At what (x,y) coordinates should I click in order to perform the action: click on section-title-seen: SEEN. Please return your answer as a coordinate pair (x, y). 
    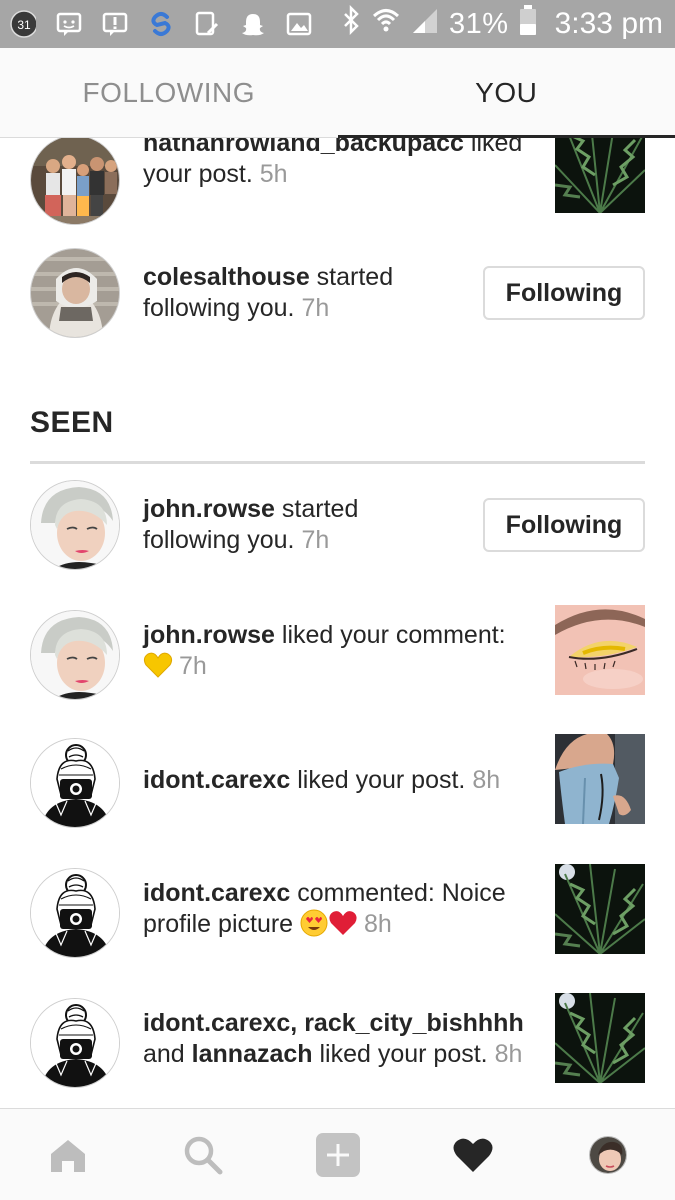
    Looking at the image, I should click on (72, 422).